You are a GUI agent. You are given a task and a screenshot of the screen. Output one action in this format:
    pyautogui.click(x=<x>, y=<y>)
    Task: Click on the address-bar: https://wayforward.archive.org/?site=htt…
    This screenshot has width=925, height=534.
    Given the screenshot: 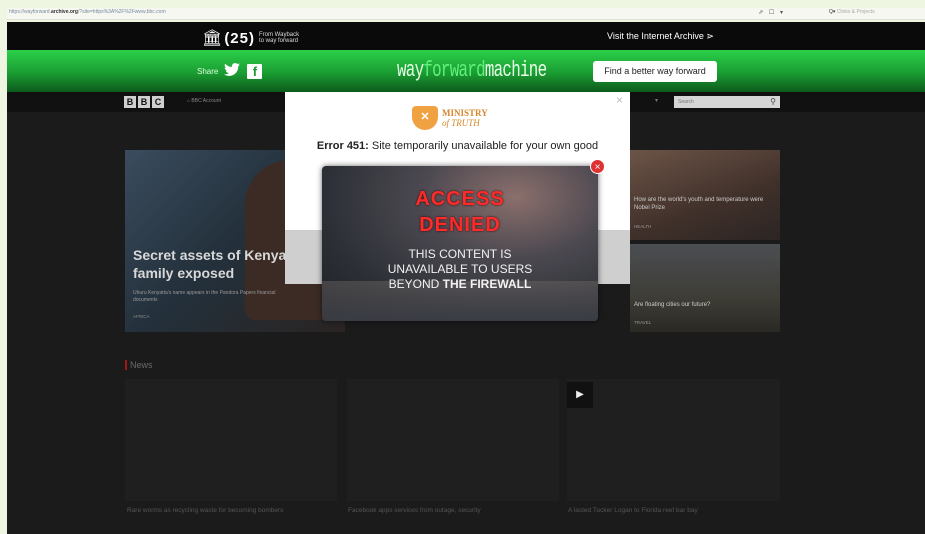 What is the action you would take?
    pyautogui.click(x=87, y=12)
    